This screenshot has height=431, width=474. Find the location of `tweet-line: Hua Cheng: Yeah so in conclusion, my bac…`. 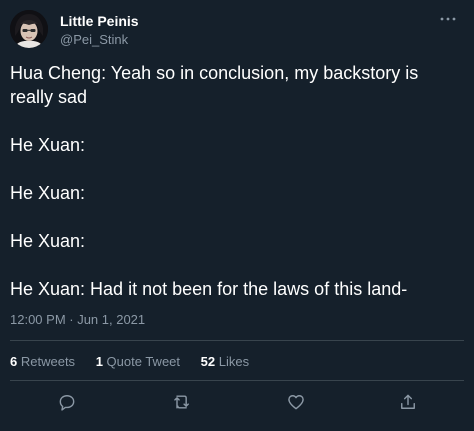

tweet-line: Hua Cheng: Yeah so in conclusion, my bac… is located at coordinates (214, 73).